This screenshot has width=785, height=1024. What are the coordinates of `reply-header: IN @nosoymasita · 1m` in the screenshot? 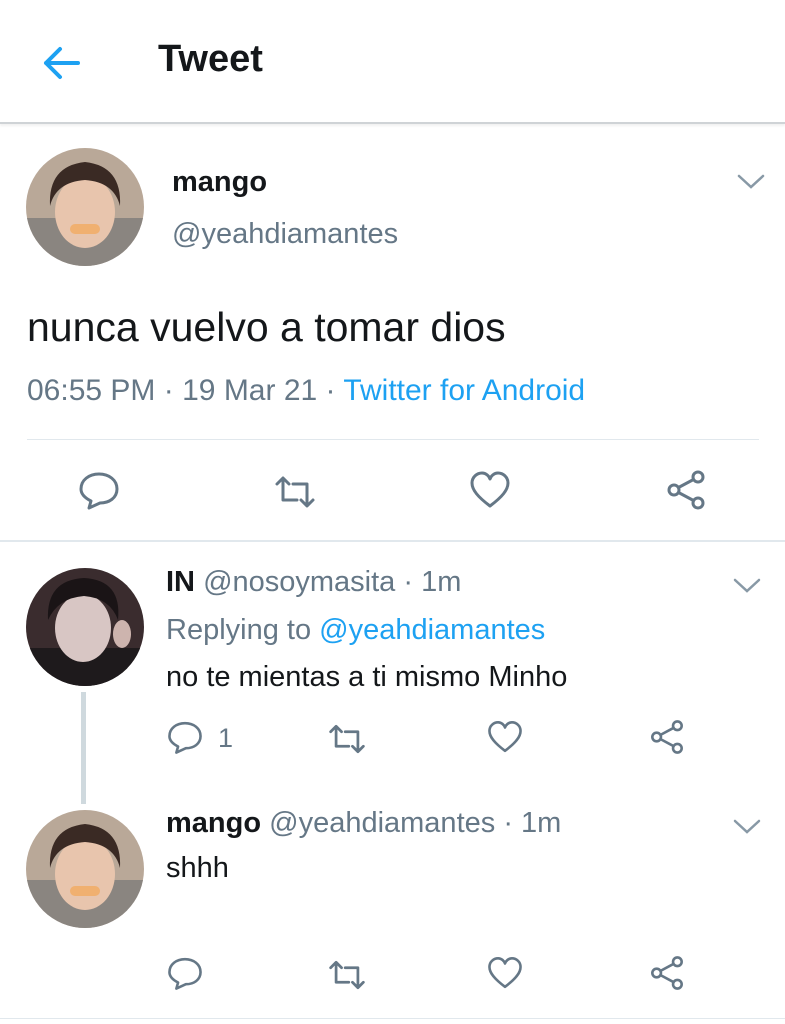 It's located at (313, 582).